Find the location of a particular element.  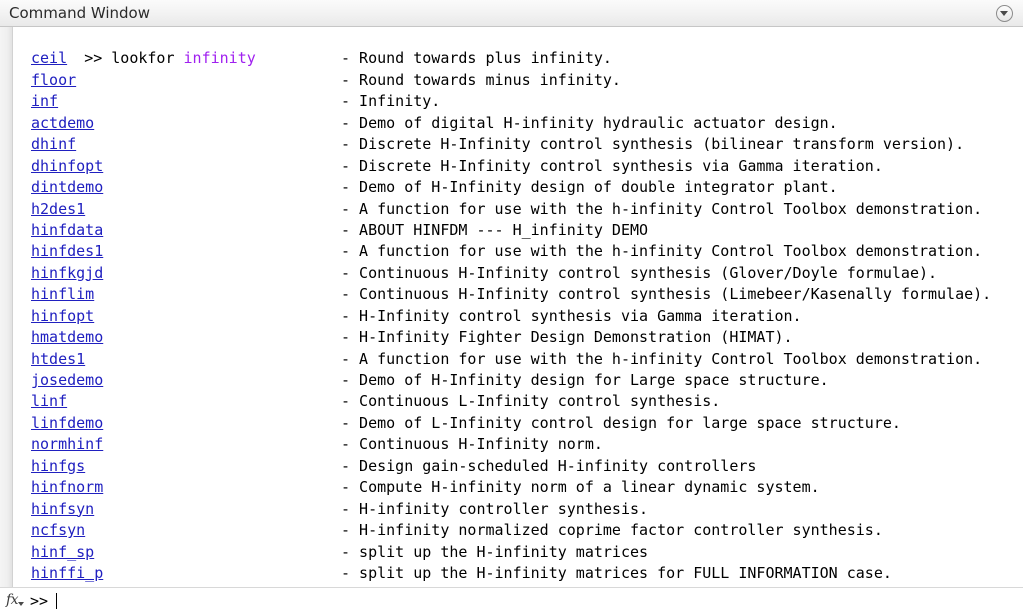

function-link: linf is located at coordinates (49, 401).